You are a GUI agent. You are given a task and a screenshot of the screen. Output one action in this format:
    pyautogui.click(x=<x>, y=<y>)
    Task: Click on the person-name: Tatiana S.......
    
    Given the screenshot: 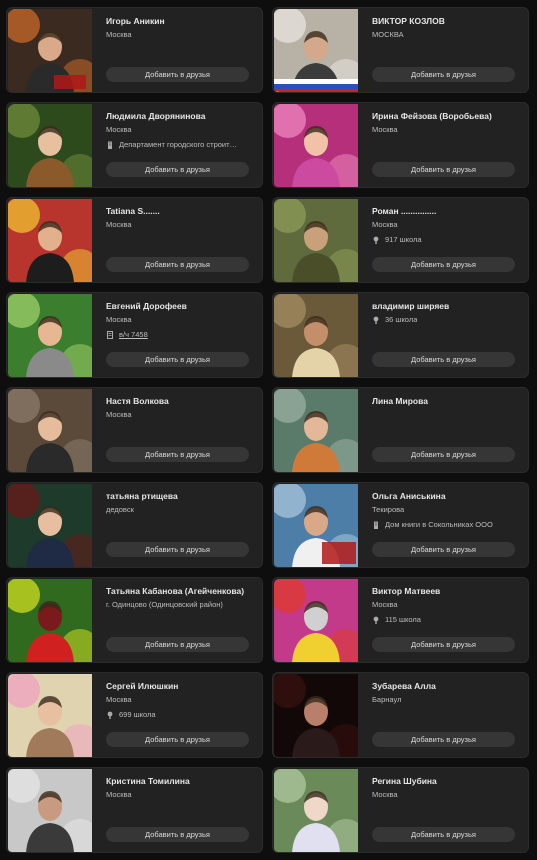 What is the action you would take?
    pyautogui.click(x=180, y=211)
    